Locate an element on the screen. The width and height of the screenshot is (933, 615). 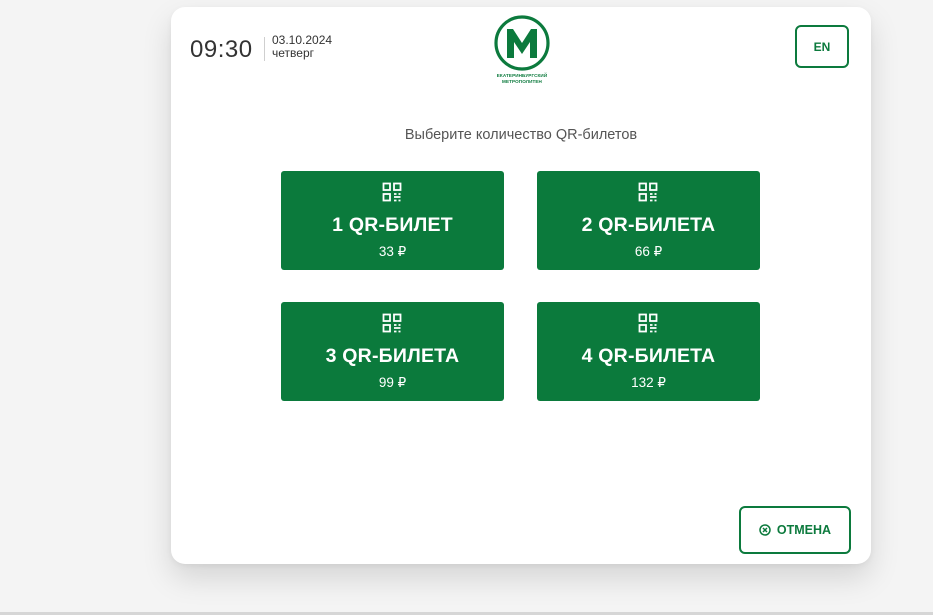
ticket-price: 33 ₽ is located at coordinates (392, 251).